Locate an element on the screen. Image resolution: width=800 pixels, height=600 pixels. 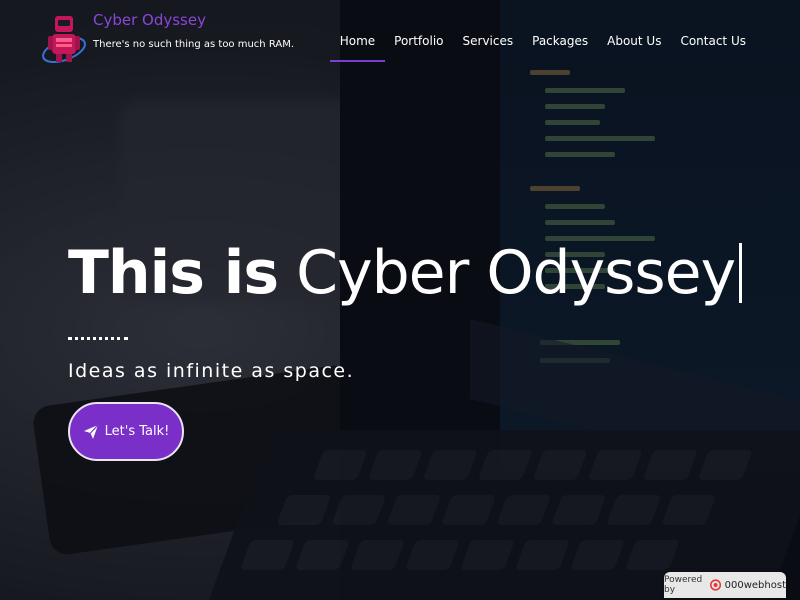
000webhost-logo-icon is located at coordinates (715, 585).